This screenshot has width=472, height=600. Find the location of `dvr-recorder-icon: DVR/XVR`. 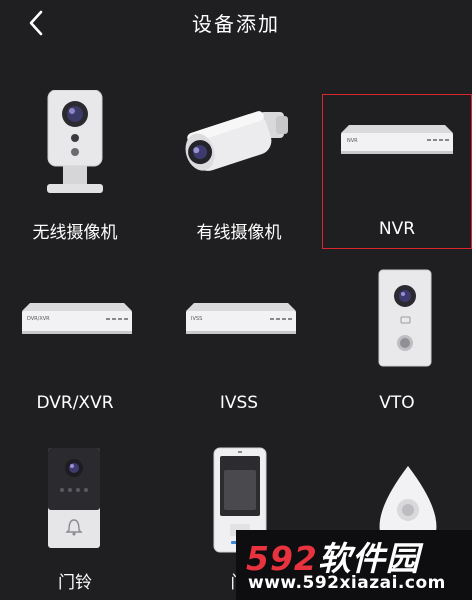

dvr-recorder-icon: DVR/XVR is located at coordinates (75, 323).